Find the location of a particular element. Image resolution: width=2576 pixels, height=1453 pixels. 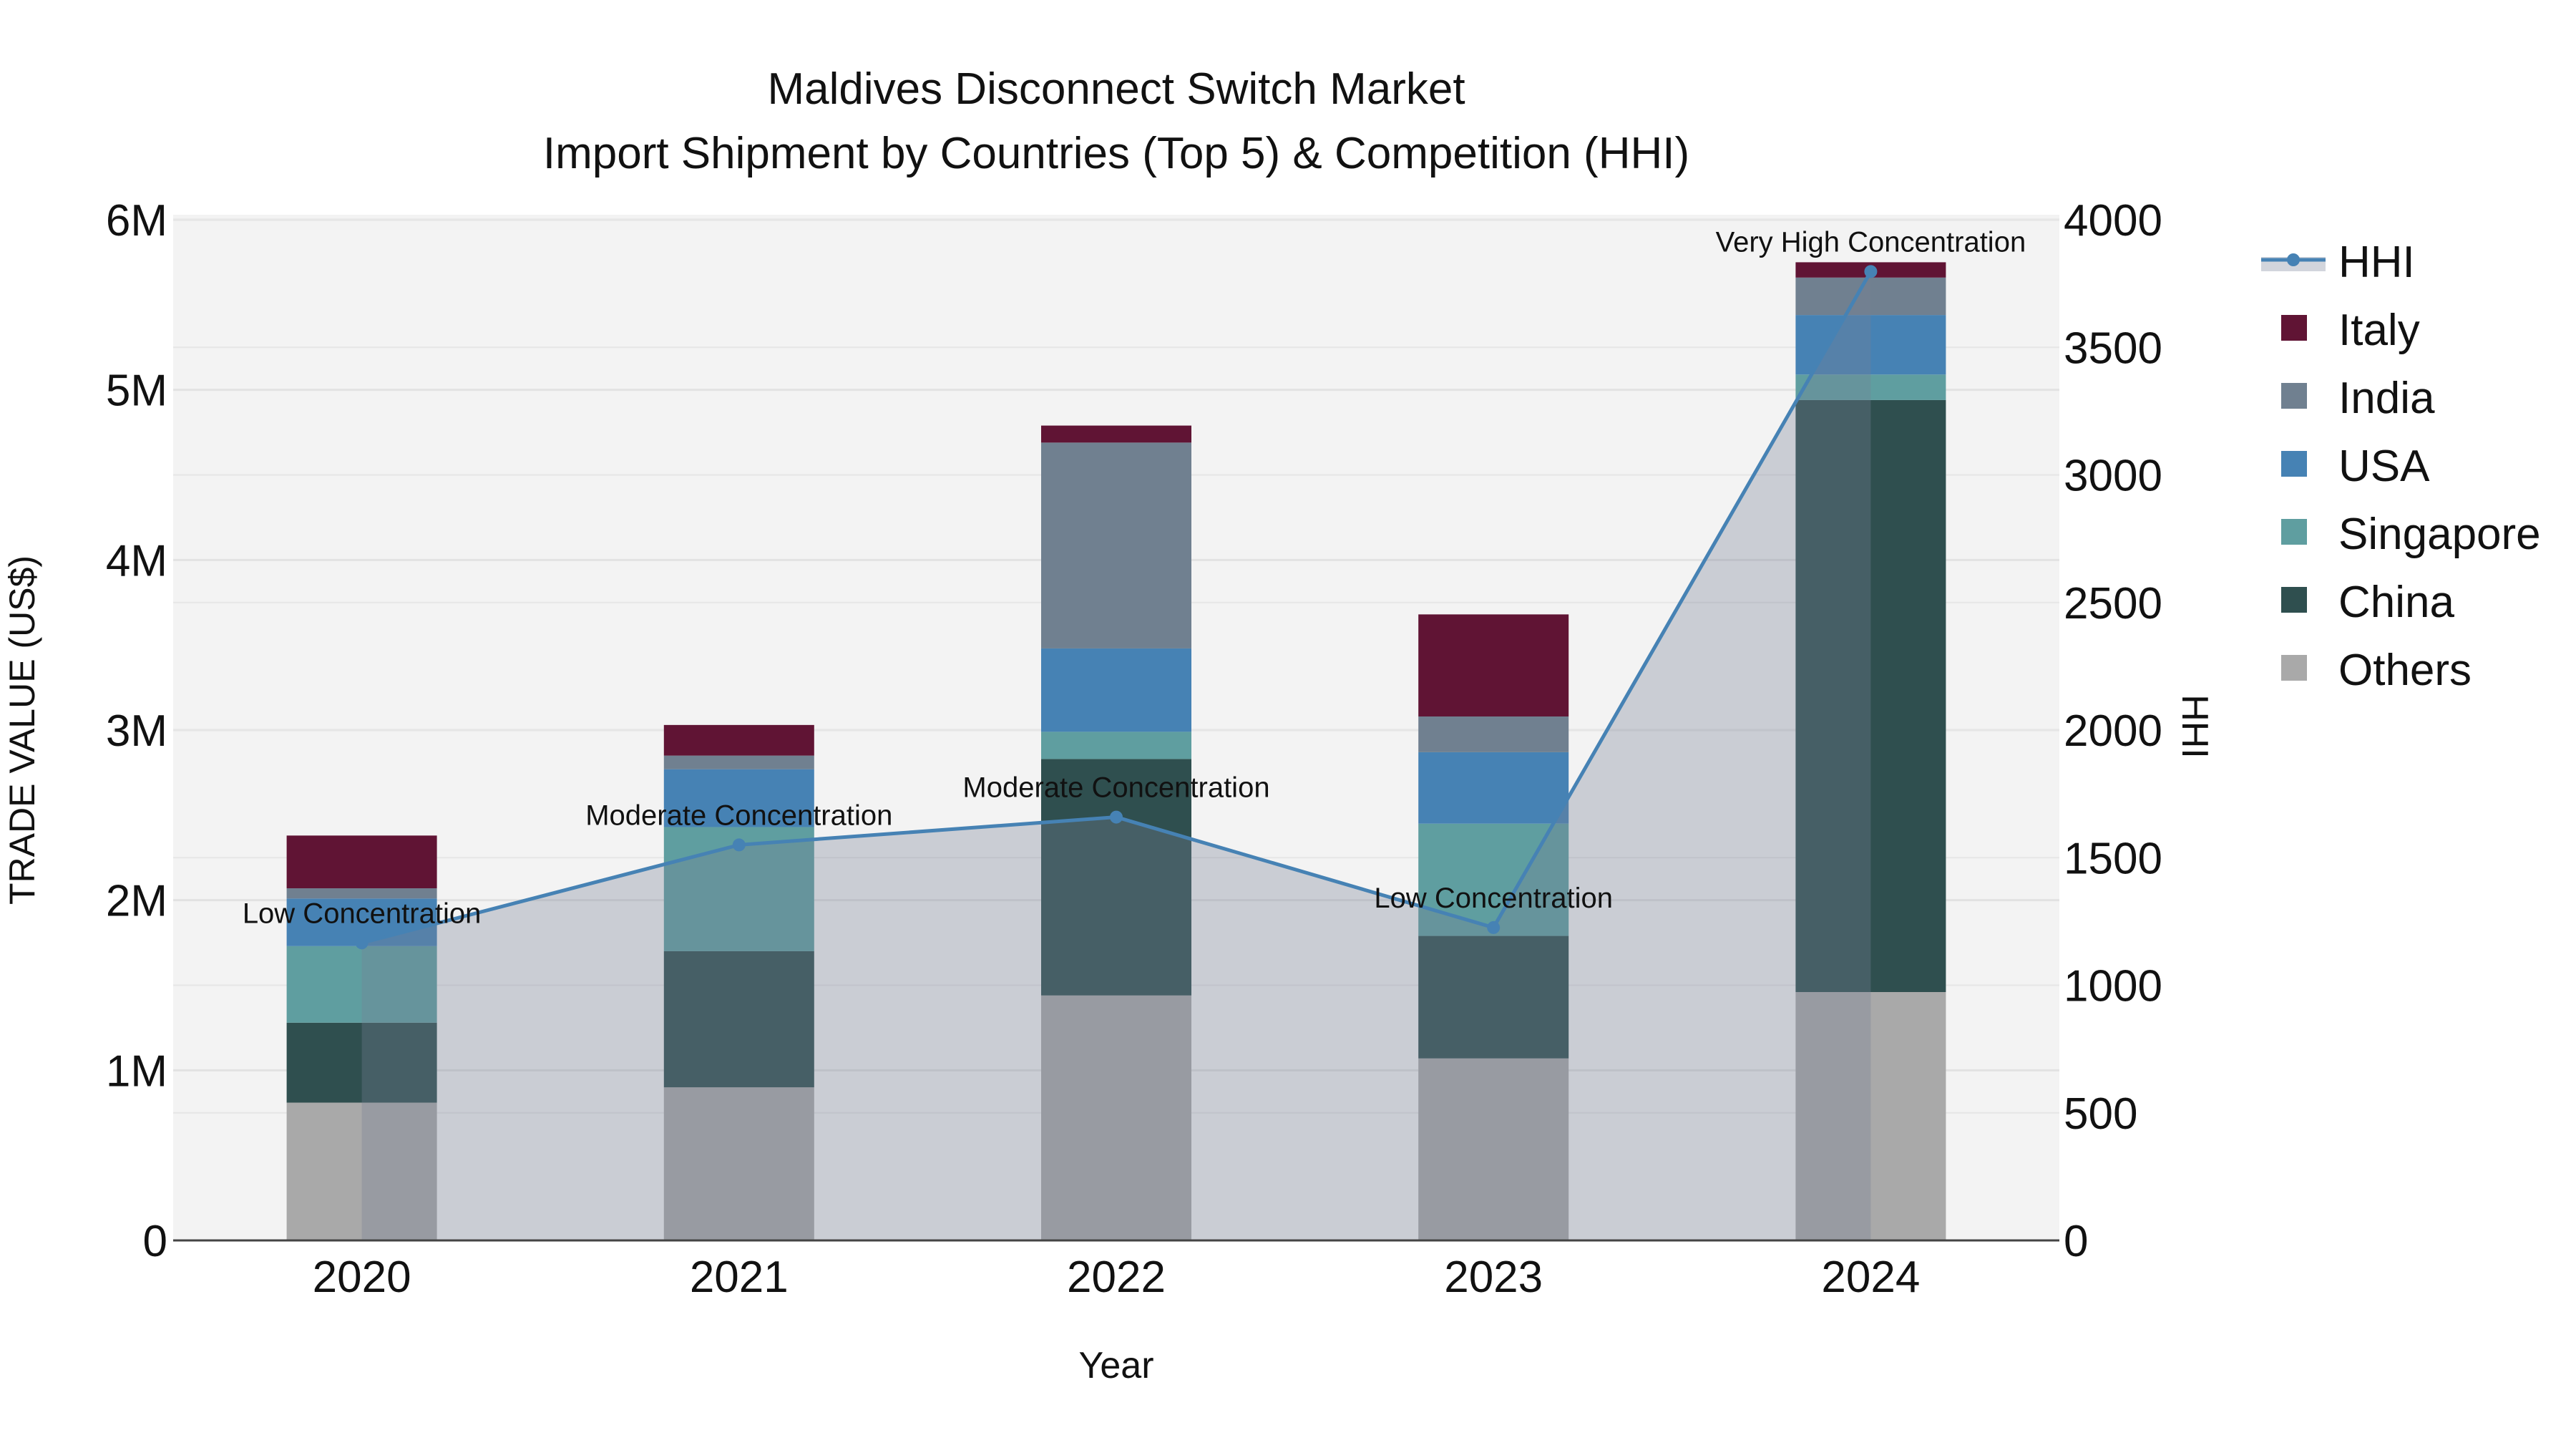

bar-usa-2022 is located at coordinates (1116, 690).